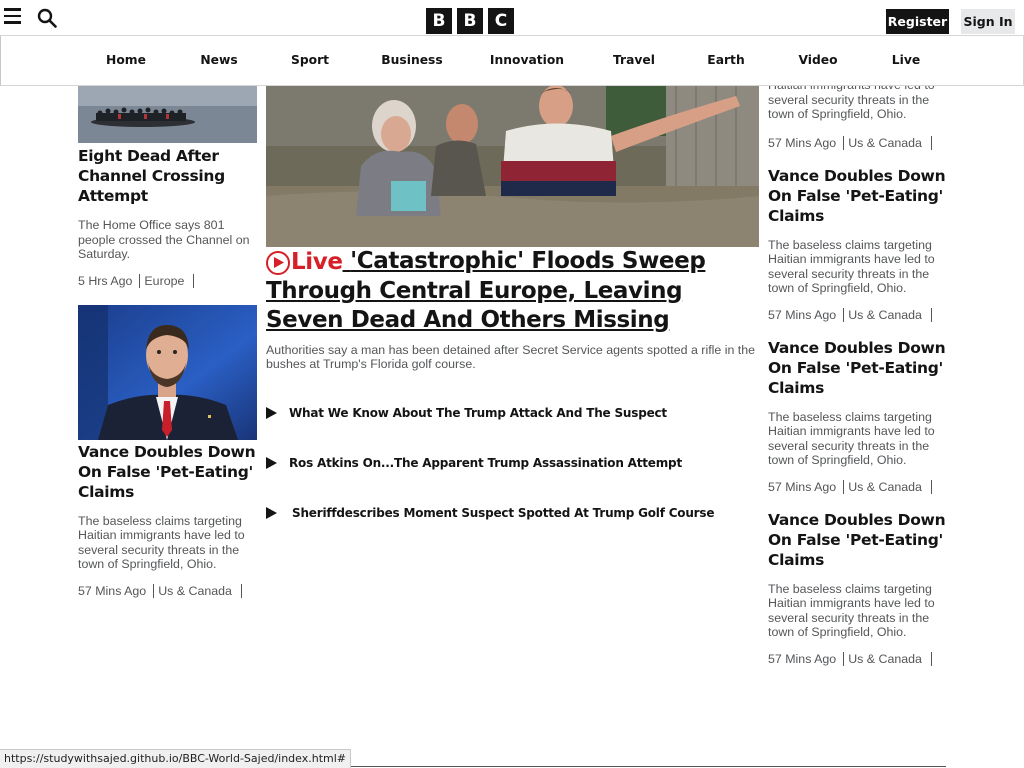 This screenshot has width=1024, height=768. What do you see at coordinates (817, 60) in the screenshot?
I see `nav-item-video: Video` at bounding box center [817, 60].